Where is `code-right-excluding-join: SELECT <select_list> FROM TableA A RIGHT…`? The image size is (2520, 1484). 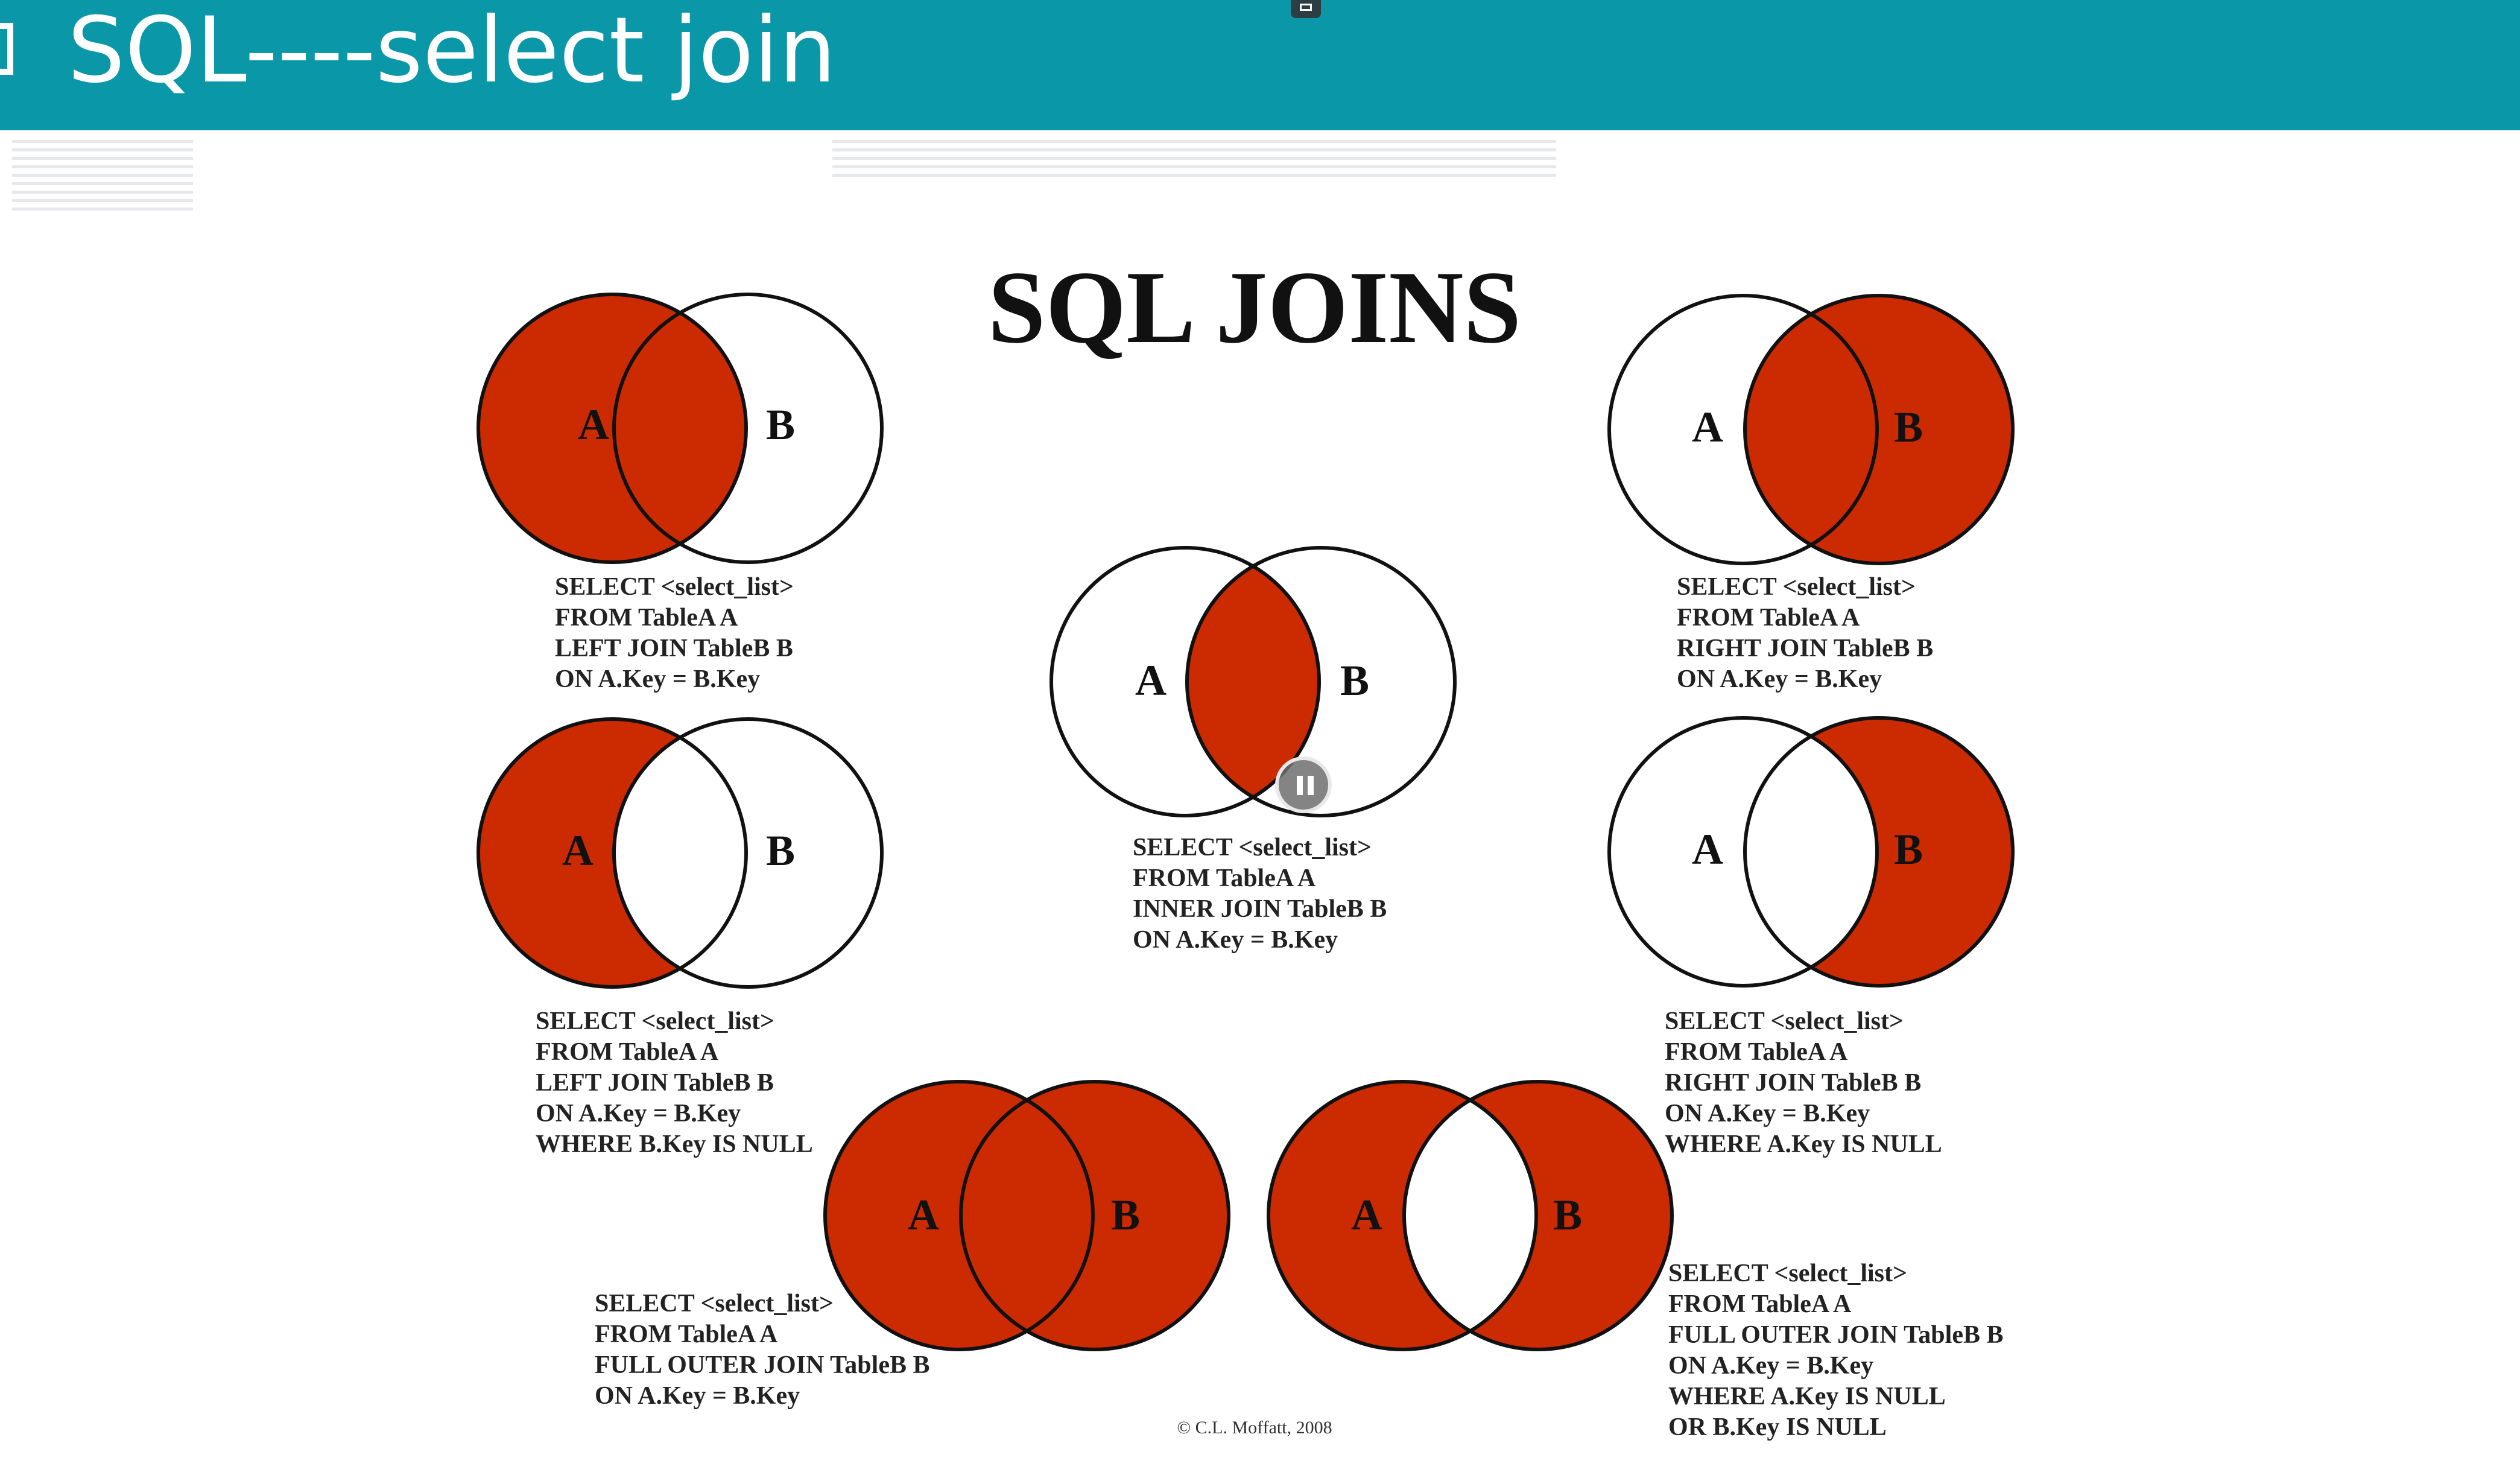 code-right-excluding-join: SELECT <select_list> FROM TableA A RIGHT… is located at coordinates (1804, 1083).